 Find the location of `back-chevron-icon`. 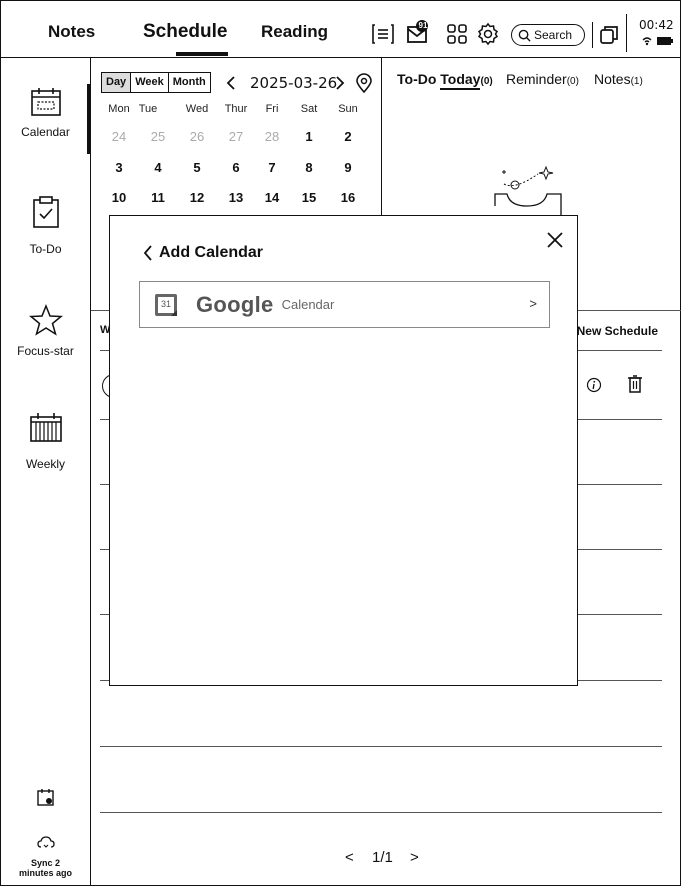

back-chevron-icon is located at coordinates (148, 253).